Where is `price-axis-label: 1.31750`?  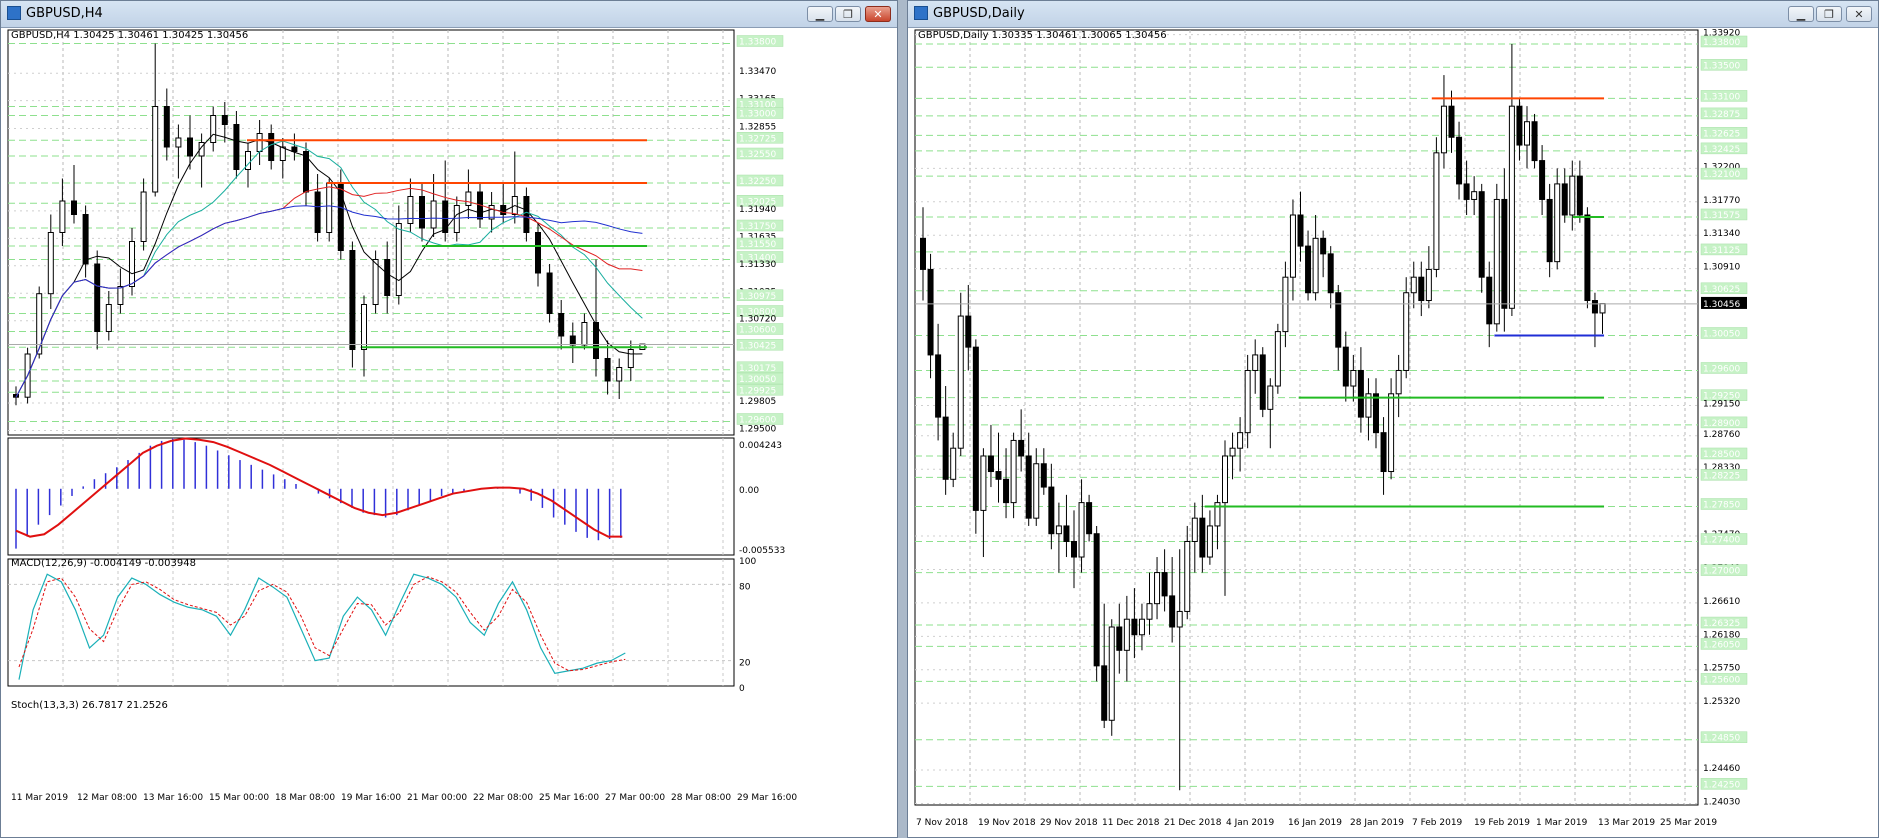 price-axis-label: 1.31750 is located at coordinates (757, 227).